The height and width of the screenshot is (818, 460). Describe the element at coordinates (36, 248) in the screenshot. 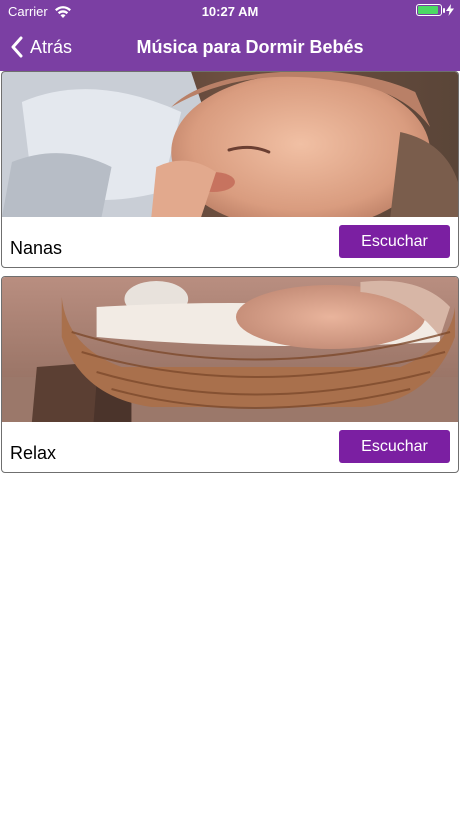

I see `card-label-nanas: Nanas` at that location.